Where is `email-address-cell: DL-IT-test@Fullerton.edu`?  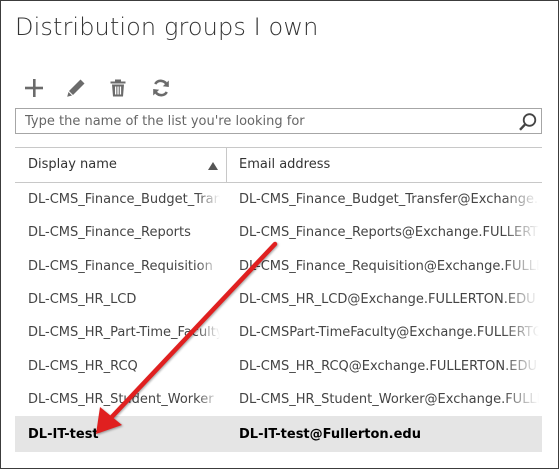 email-address-cell: DL-IT-test@Fullerton.edu is located at coordinates (330, 434).